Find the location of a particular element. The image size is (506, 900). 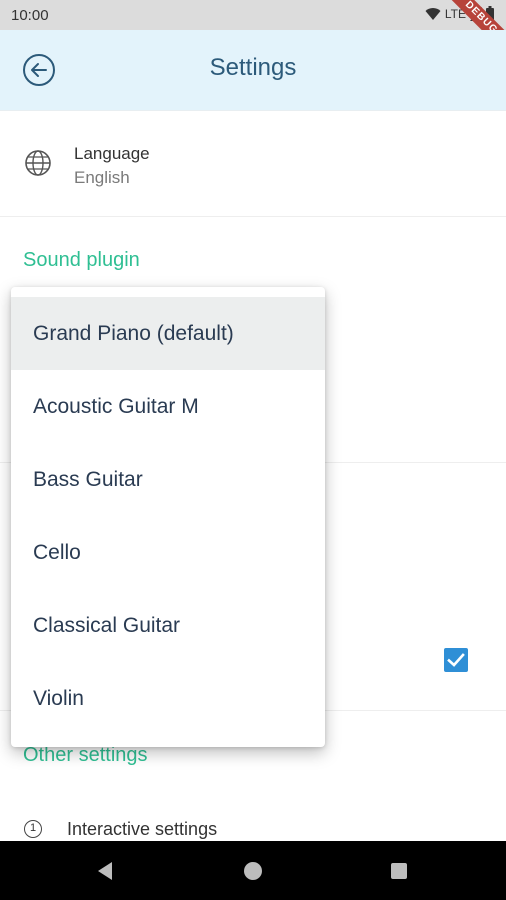

setting-checkbox is located at coordinates (456, 660).